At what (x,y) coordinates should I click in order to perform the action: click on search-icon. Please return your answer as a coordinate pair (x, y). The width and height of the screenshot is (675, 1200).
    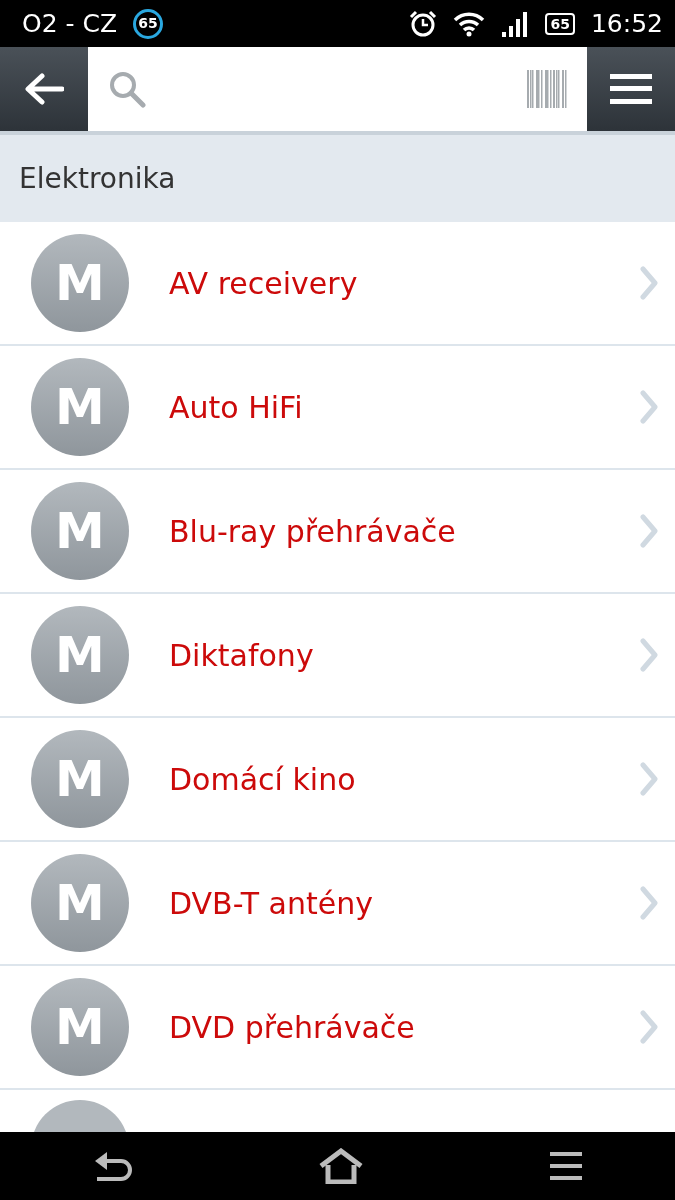
    Looking at the image, I should click on (127, 89).